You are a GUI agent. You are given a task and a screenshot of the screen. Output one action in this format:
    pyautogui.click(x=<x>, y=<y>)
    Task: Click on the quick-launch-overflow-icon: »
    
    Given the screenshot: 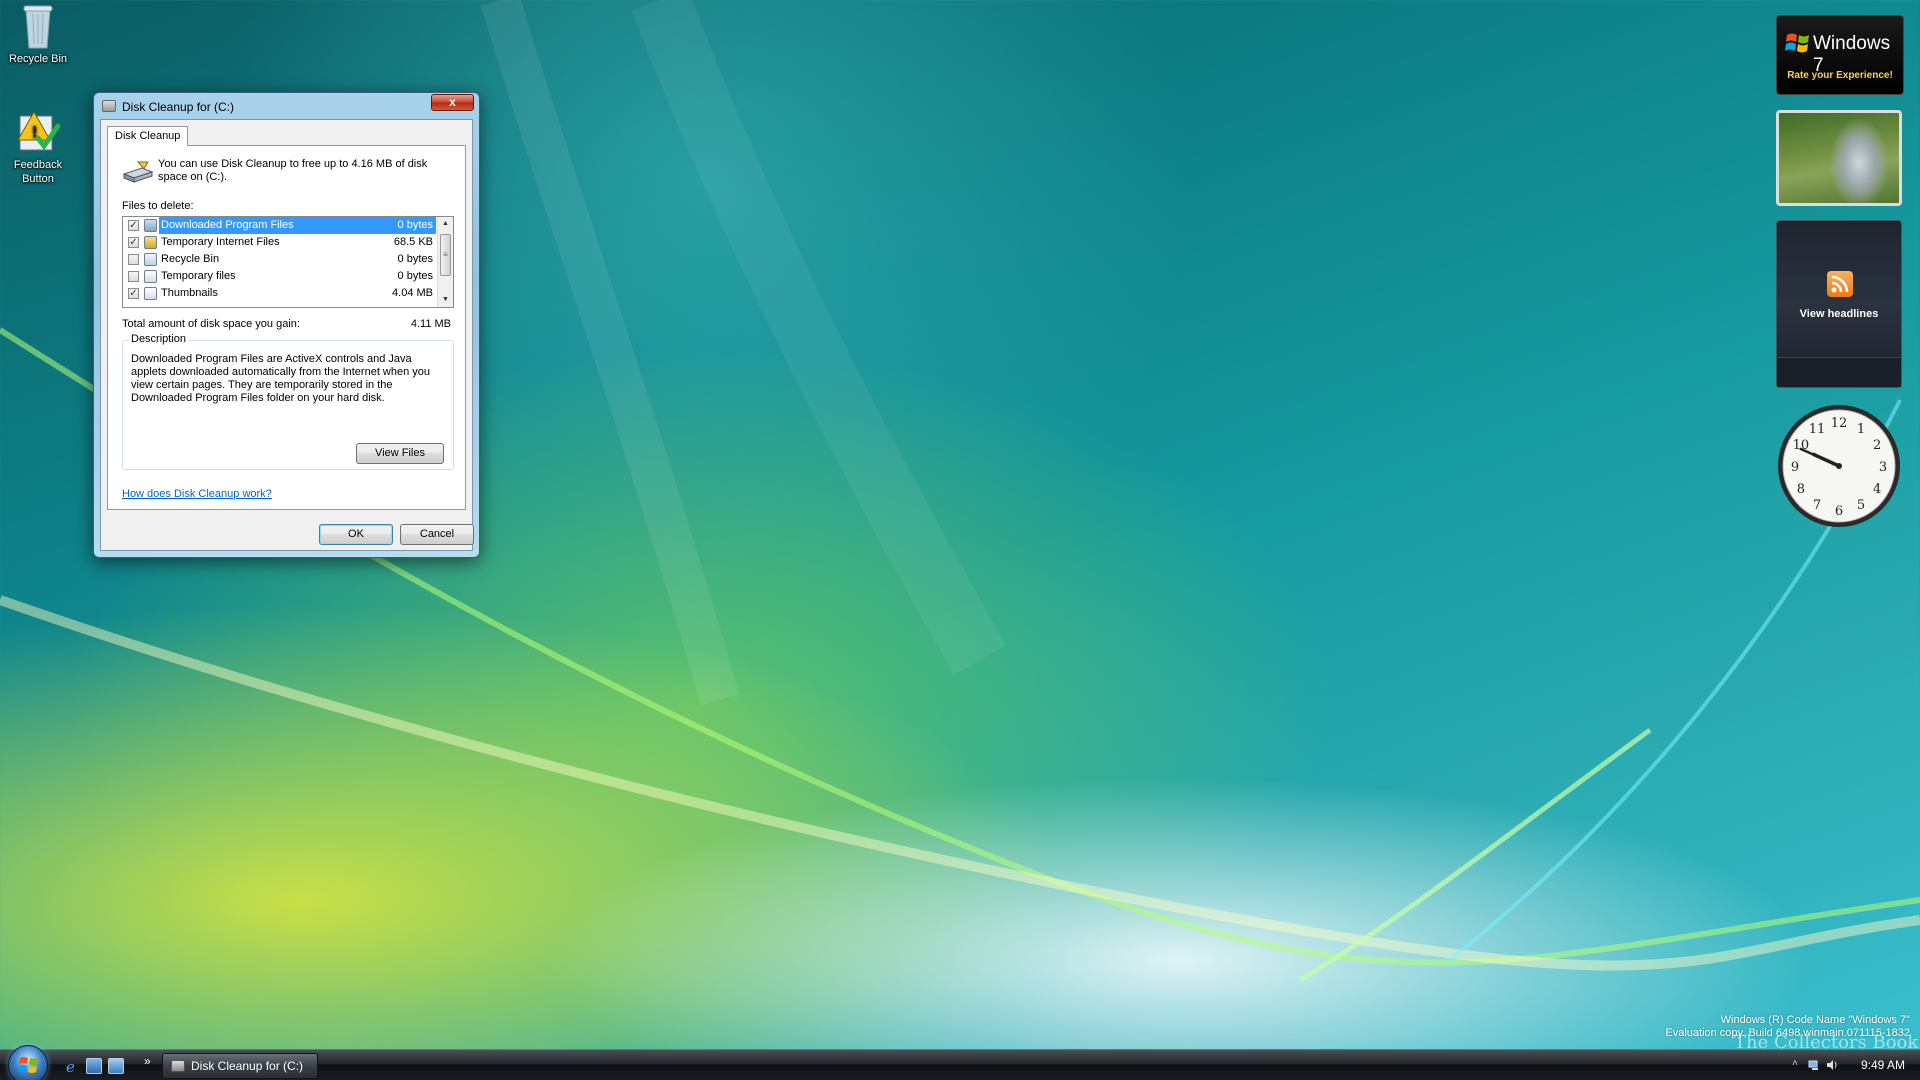 What is the action you would take?
    pyautogui.click(x=147, y=1061)
    